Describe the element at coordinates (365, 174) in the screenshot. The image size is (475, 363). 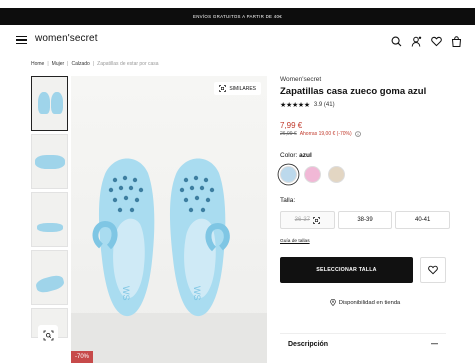
I see `color-swatches` at that location.